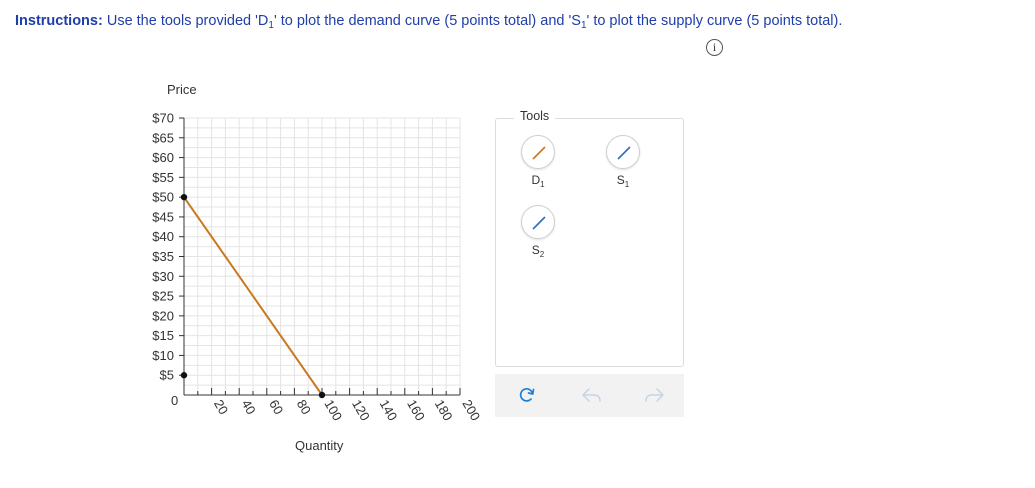  I want to click on tool-s1-button, so click(623, 152).